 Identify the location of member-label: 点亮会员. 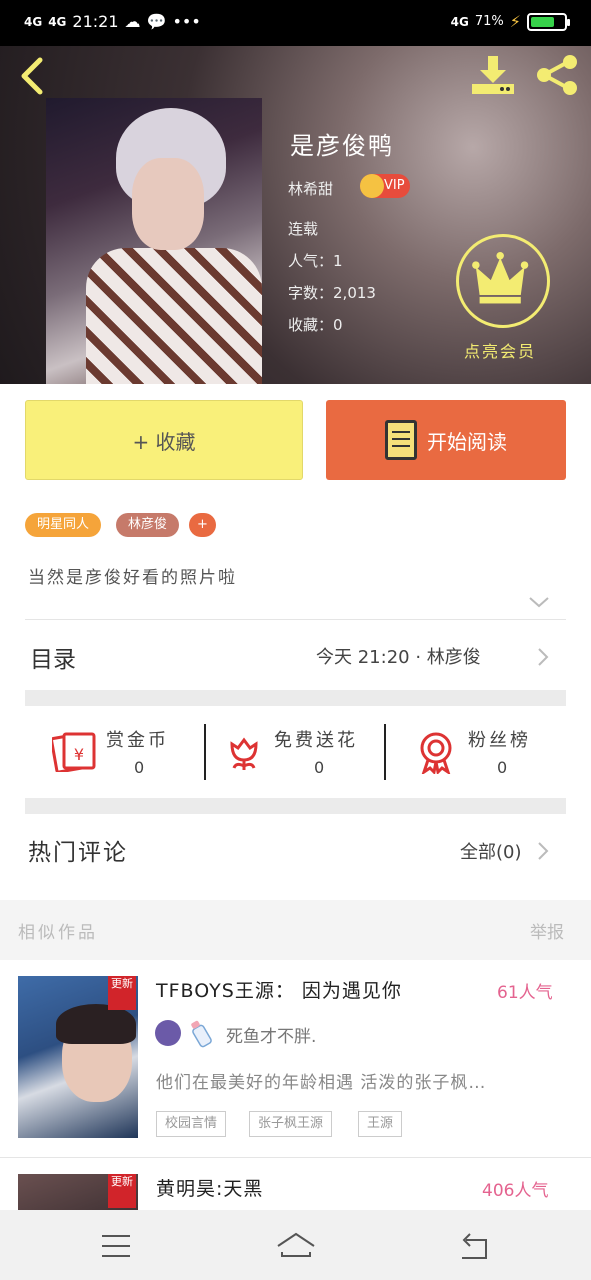
(500, 350).